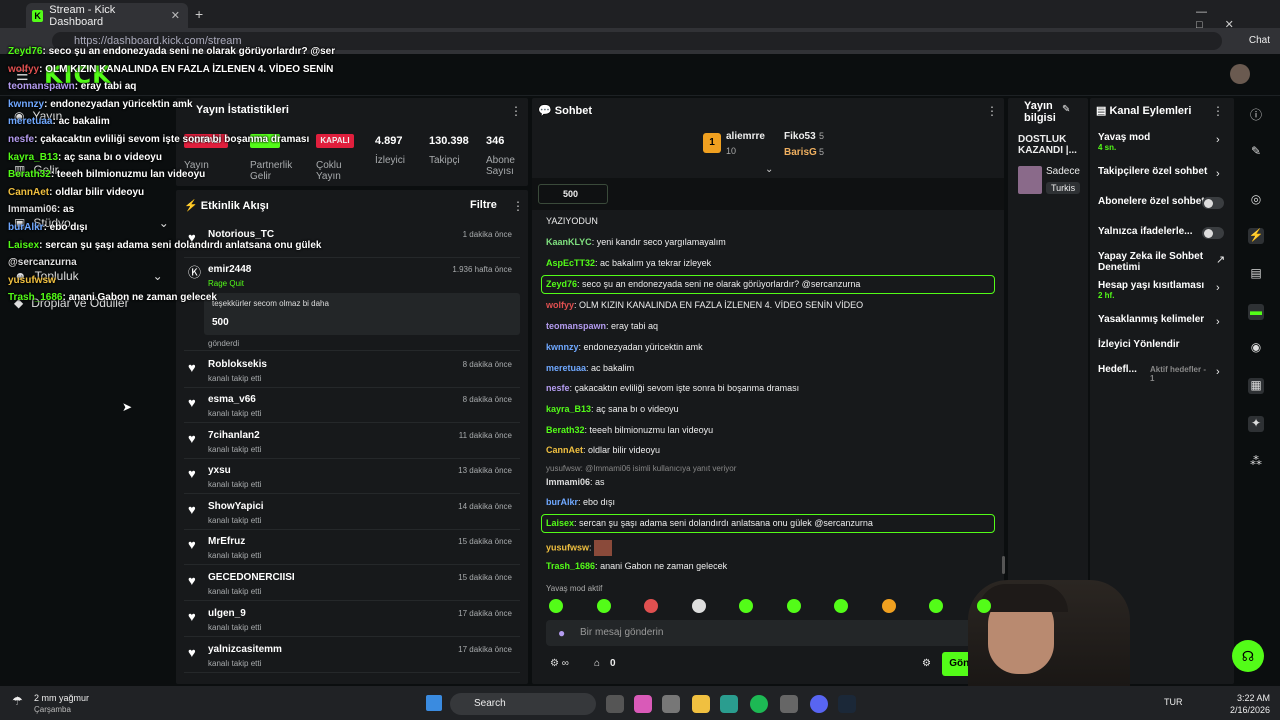 This screenshot has height=720, width=1280. I want to click on channel-action-item: Hesap yaşı kısıtlaması 2 hf., so click(1154, 290).